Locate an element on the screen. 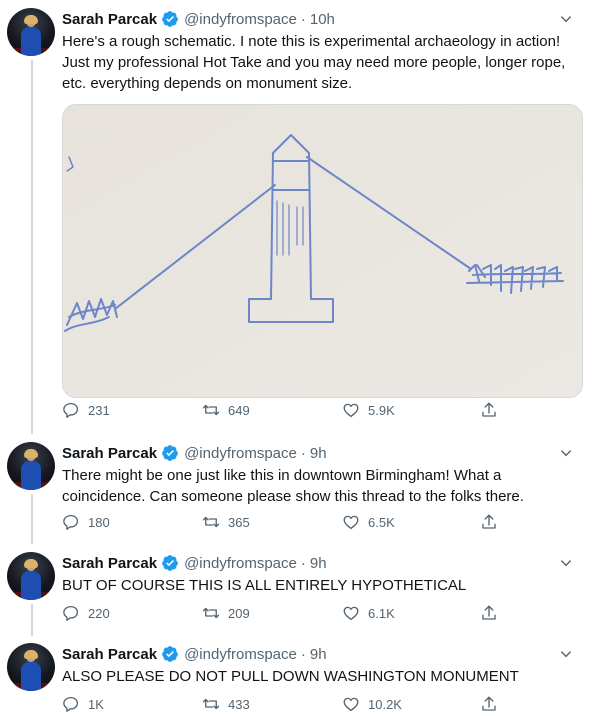  retweet-count: 209 is located at coordinates (239, 613).